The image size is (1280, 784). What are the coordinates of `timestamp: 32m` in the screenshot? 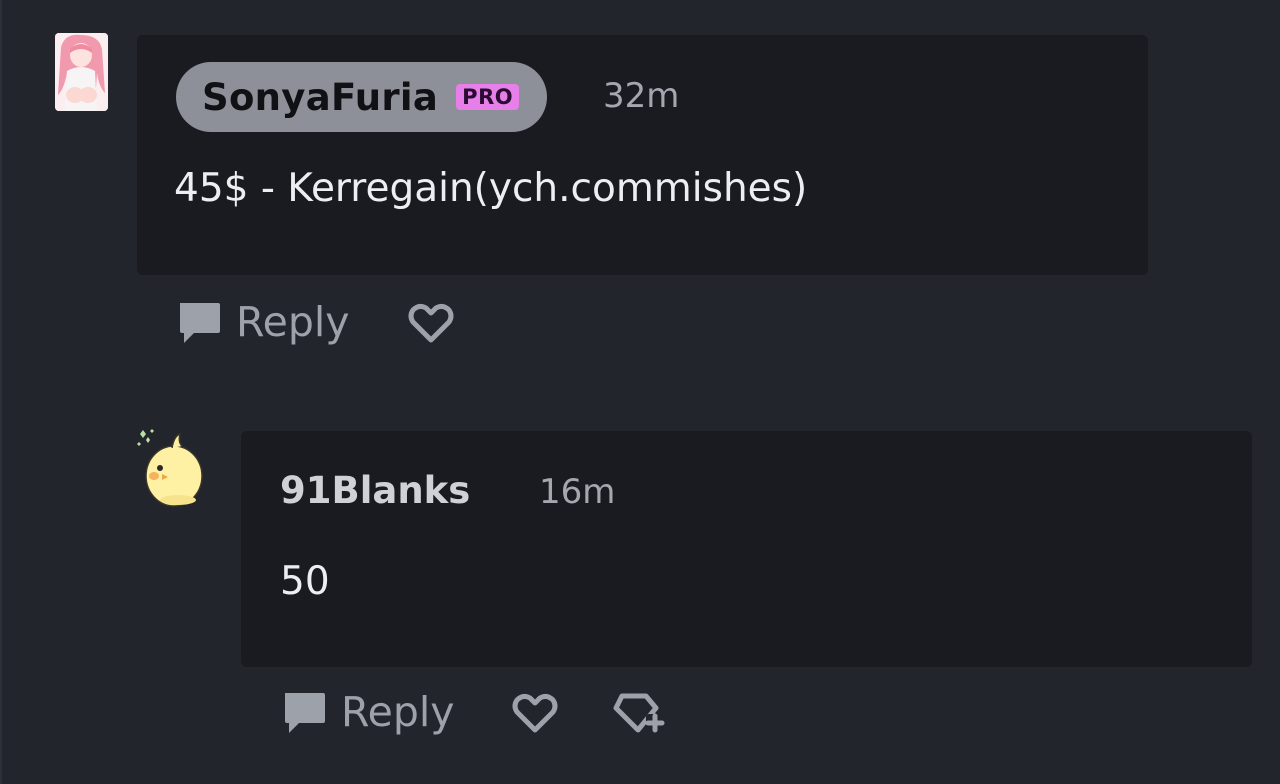 It's located at (641, 96).